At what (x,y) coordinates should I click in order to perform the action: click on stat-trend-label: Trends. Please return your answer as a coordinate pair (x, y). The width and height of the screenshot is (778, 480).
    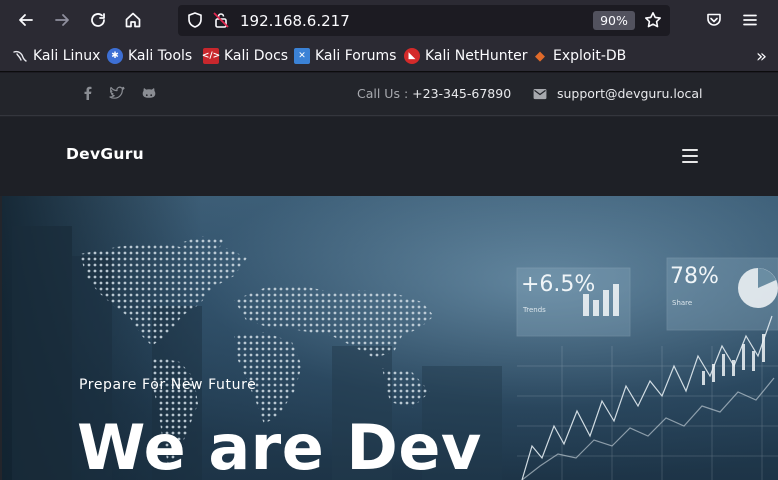
    Looking at the image, I should click on (534, 310).